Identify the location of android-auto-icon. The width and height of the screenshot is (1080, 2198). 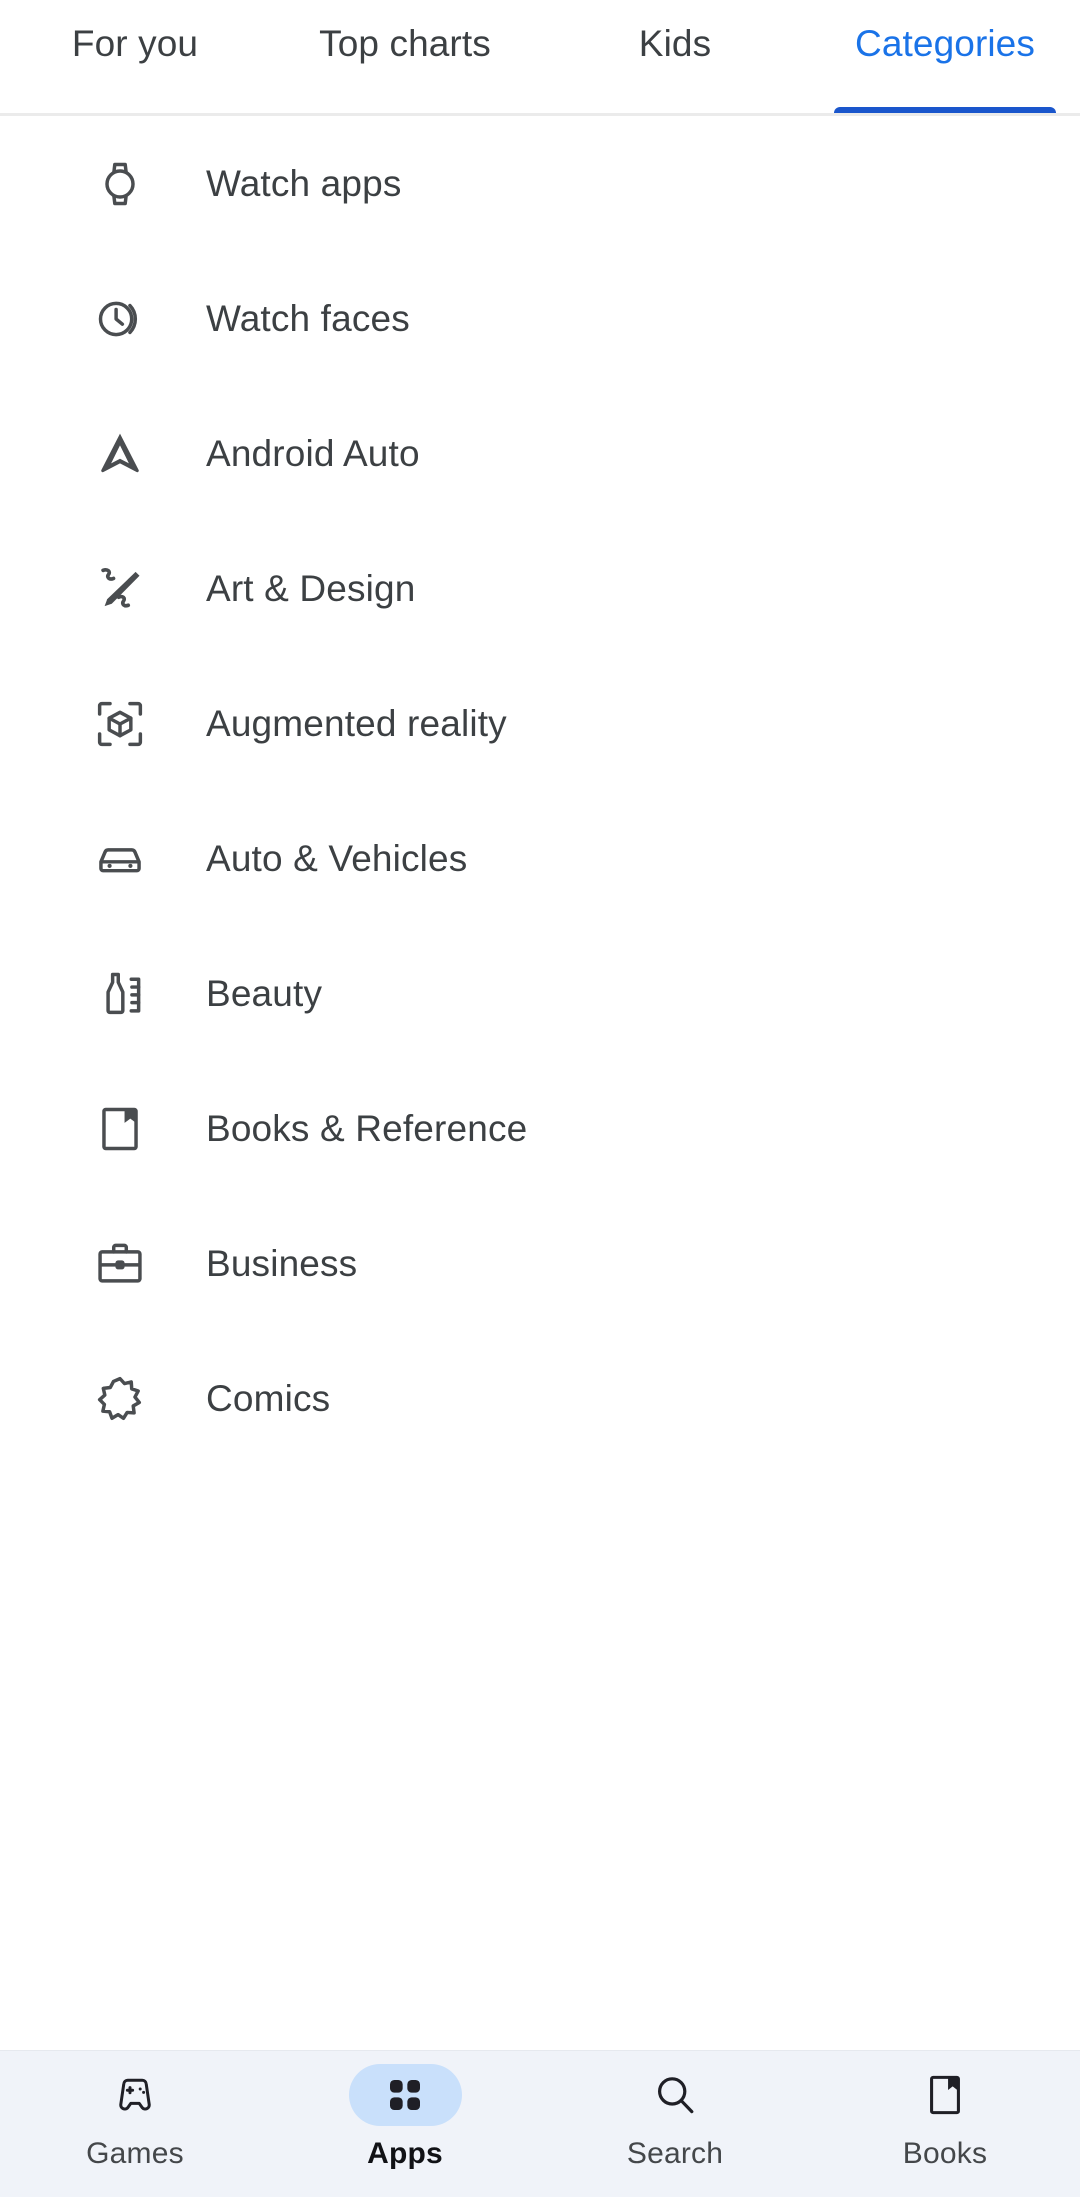
(120, 454).